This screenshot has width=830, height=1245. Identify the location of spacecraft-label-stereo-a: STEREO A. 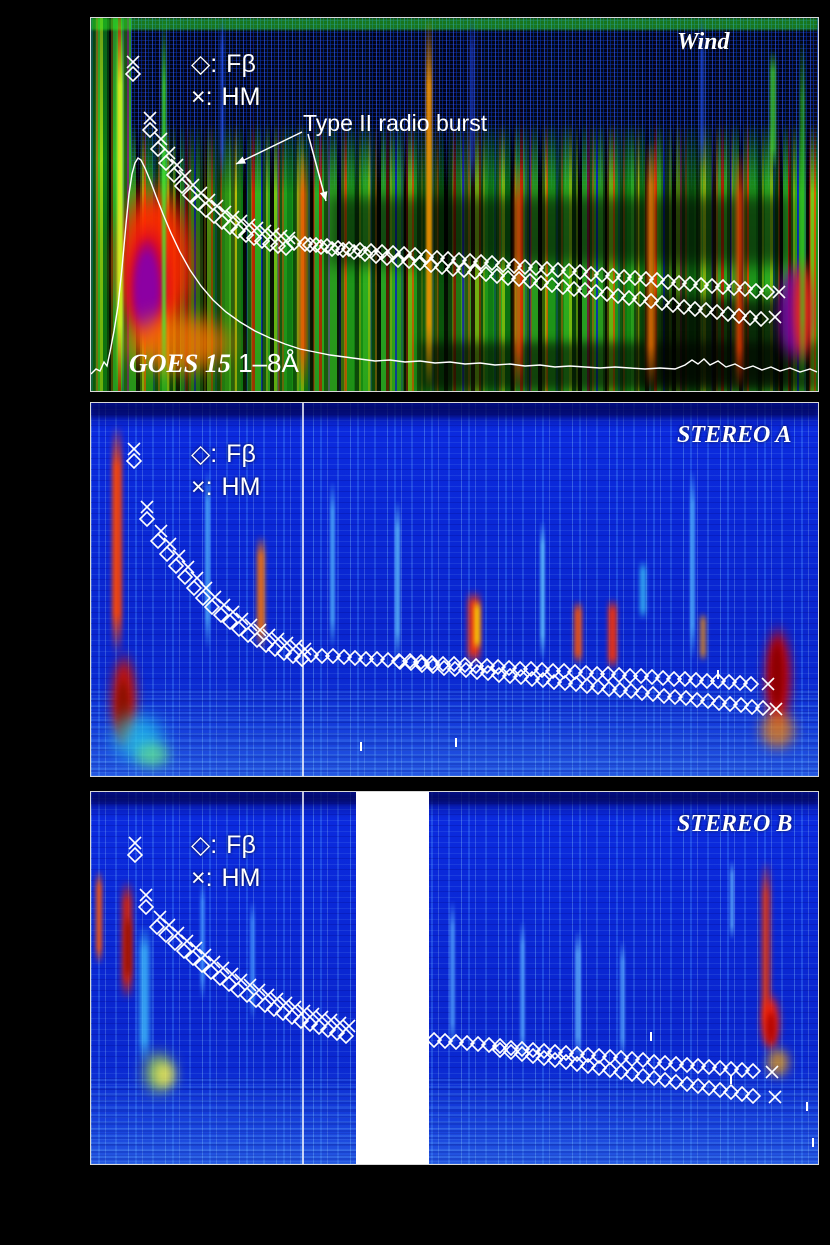
(734, 435).